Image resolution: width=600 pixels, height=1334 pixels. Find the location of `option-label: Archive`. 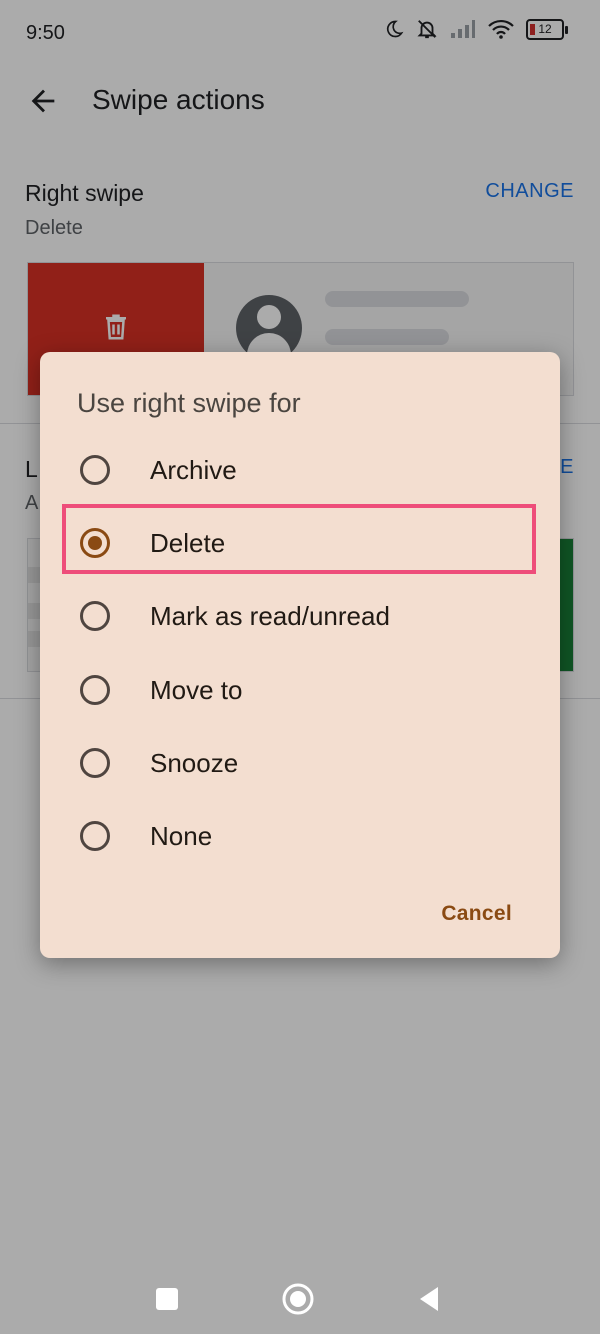

option-label: Archive is located at coordinates (193, 470).